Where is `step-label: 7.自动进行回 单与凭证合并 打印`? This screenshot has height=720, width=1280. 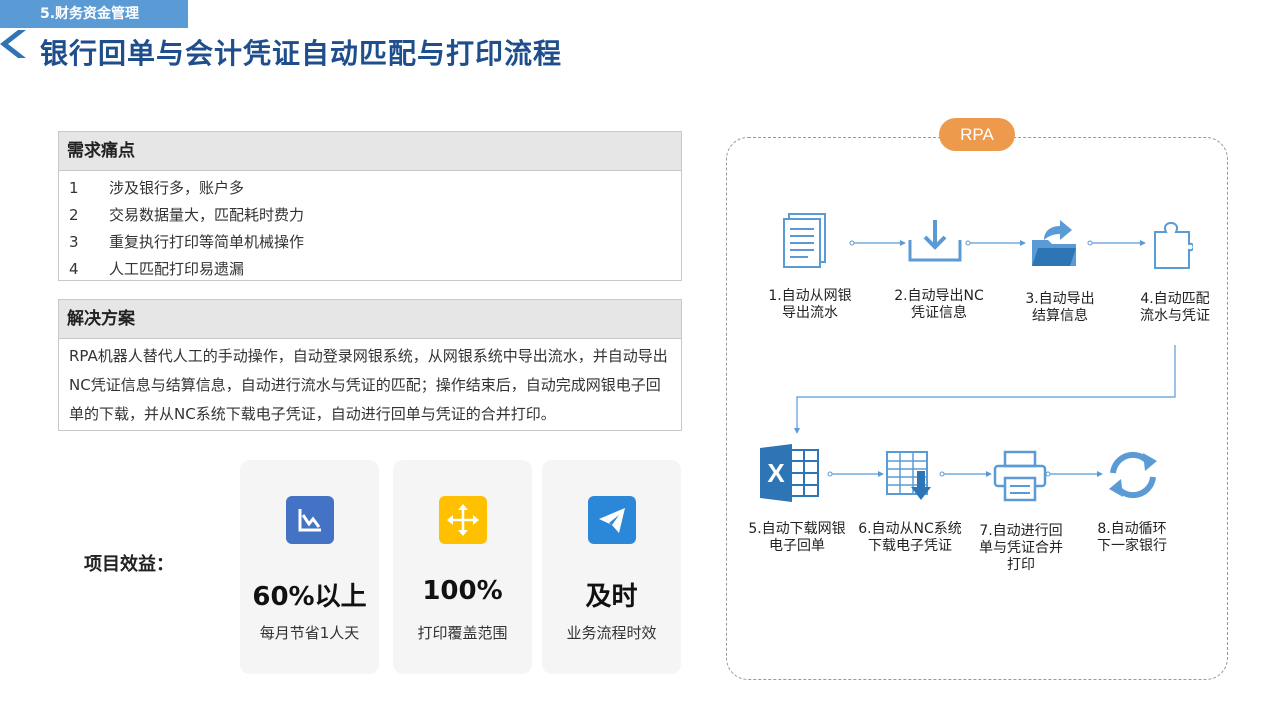
step-label: 7.自动进行回 单与凭证合并 打印 is located at coordinates (1021, 548).